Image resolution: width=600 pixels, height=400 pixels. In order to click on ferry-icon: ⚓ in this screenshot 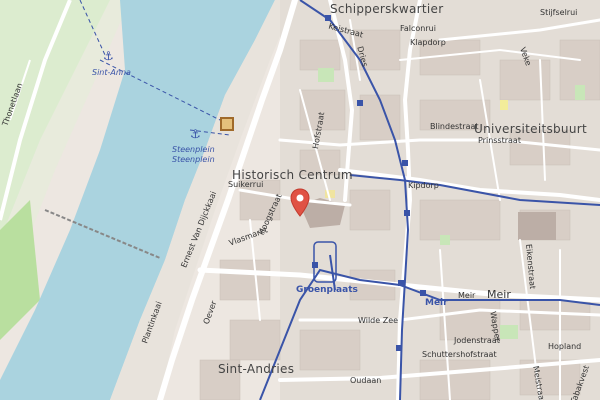, I will do `click(108, 56)`.